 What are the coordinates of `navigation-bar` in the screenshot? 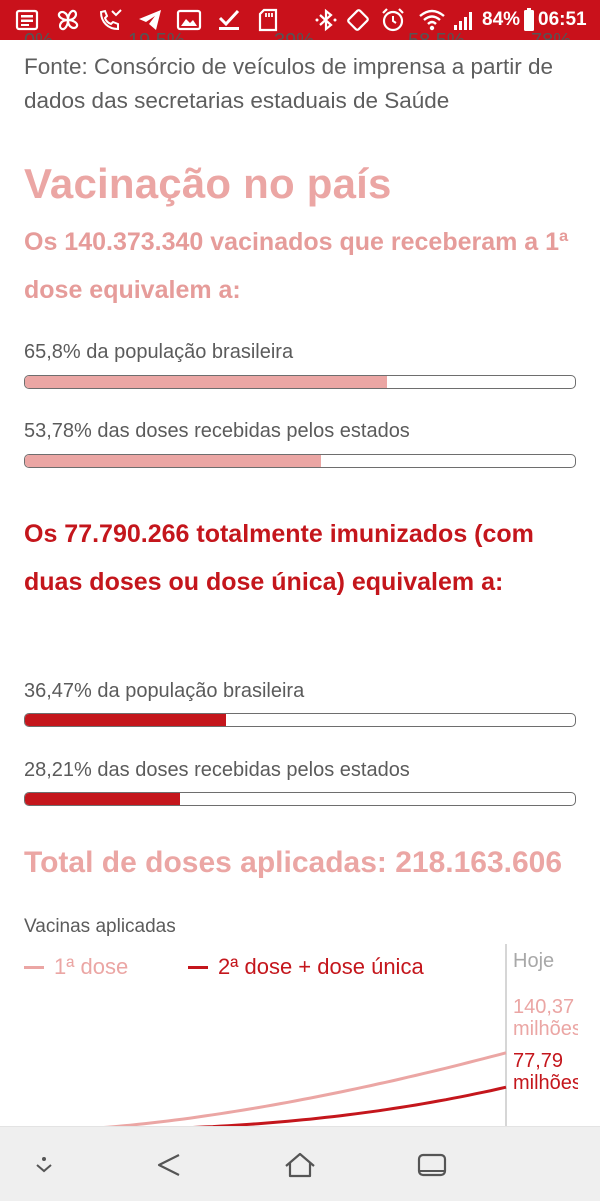 It's located at (300, 1163).